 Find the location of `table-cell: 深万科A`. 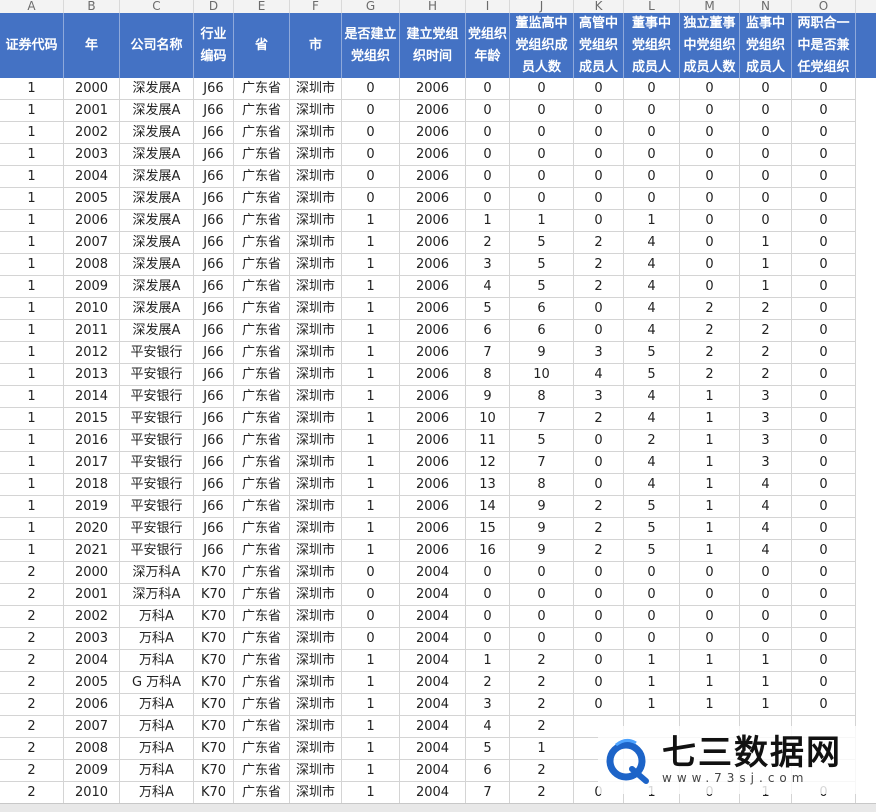

table-cell: 深万科A is located at coordinates (157, 573).